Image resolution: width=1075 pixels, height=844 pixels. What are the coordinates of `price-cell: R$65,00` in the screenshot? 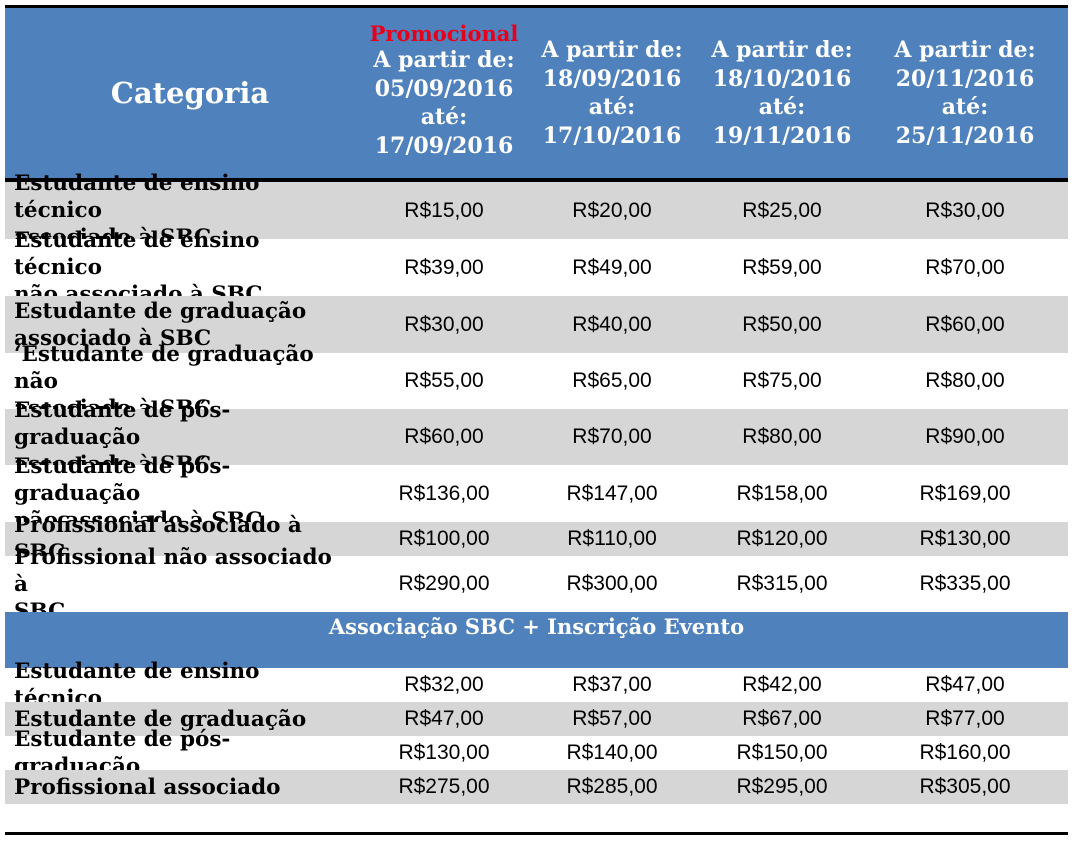 It's located at (612, 380).